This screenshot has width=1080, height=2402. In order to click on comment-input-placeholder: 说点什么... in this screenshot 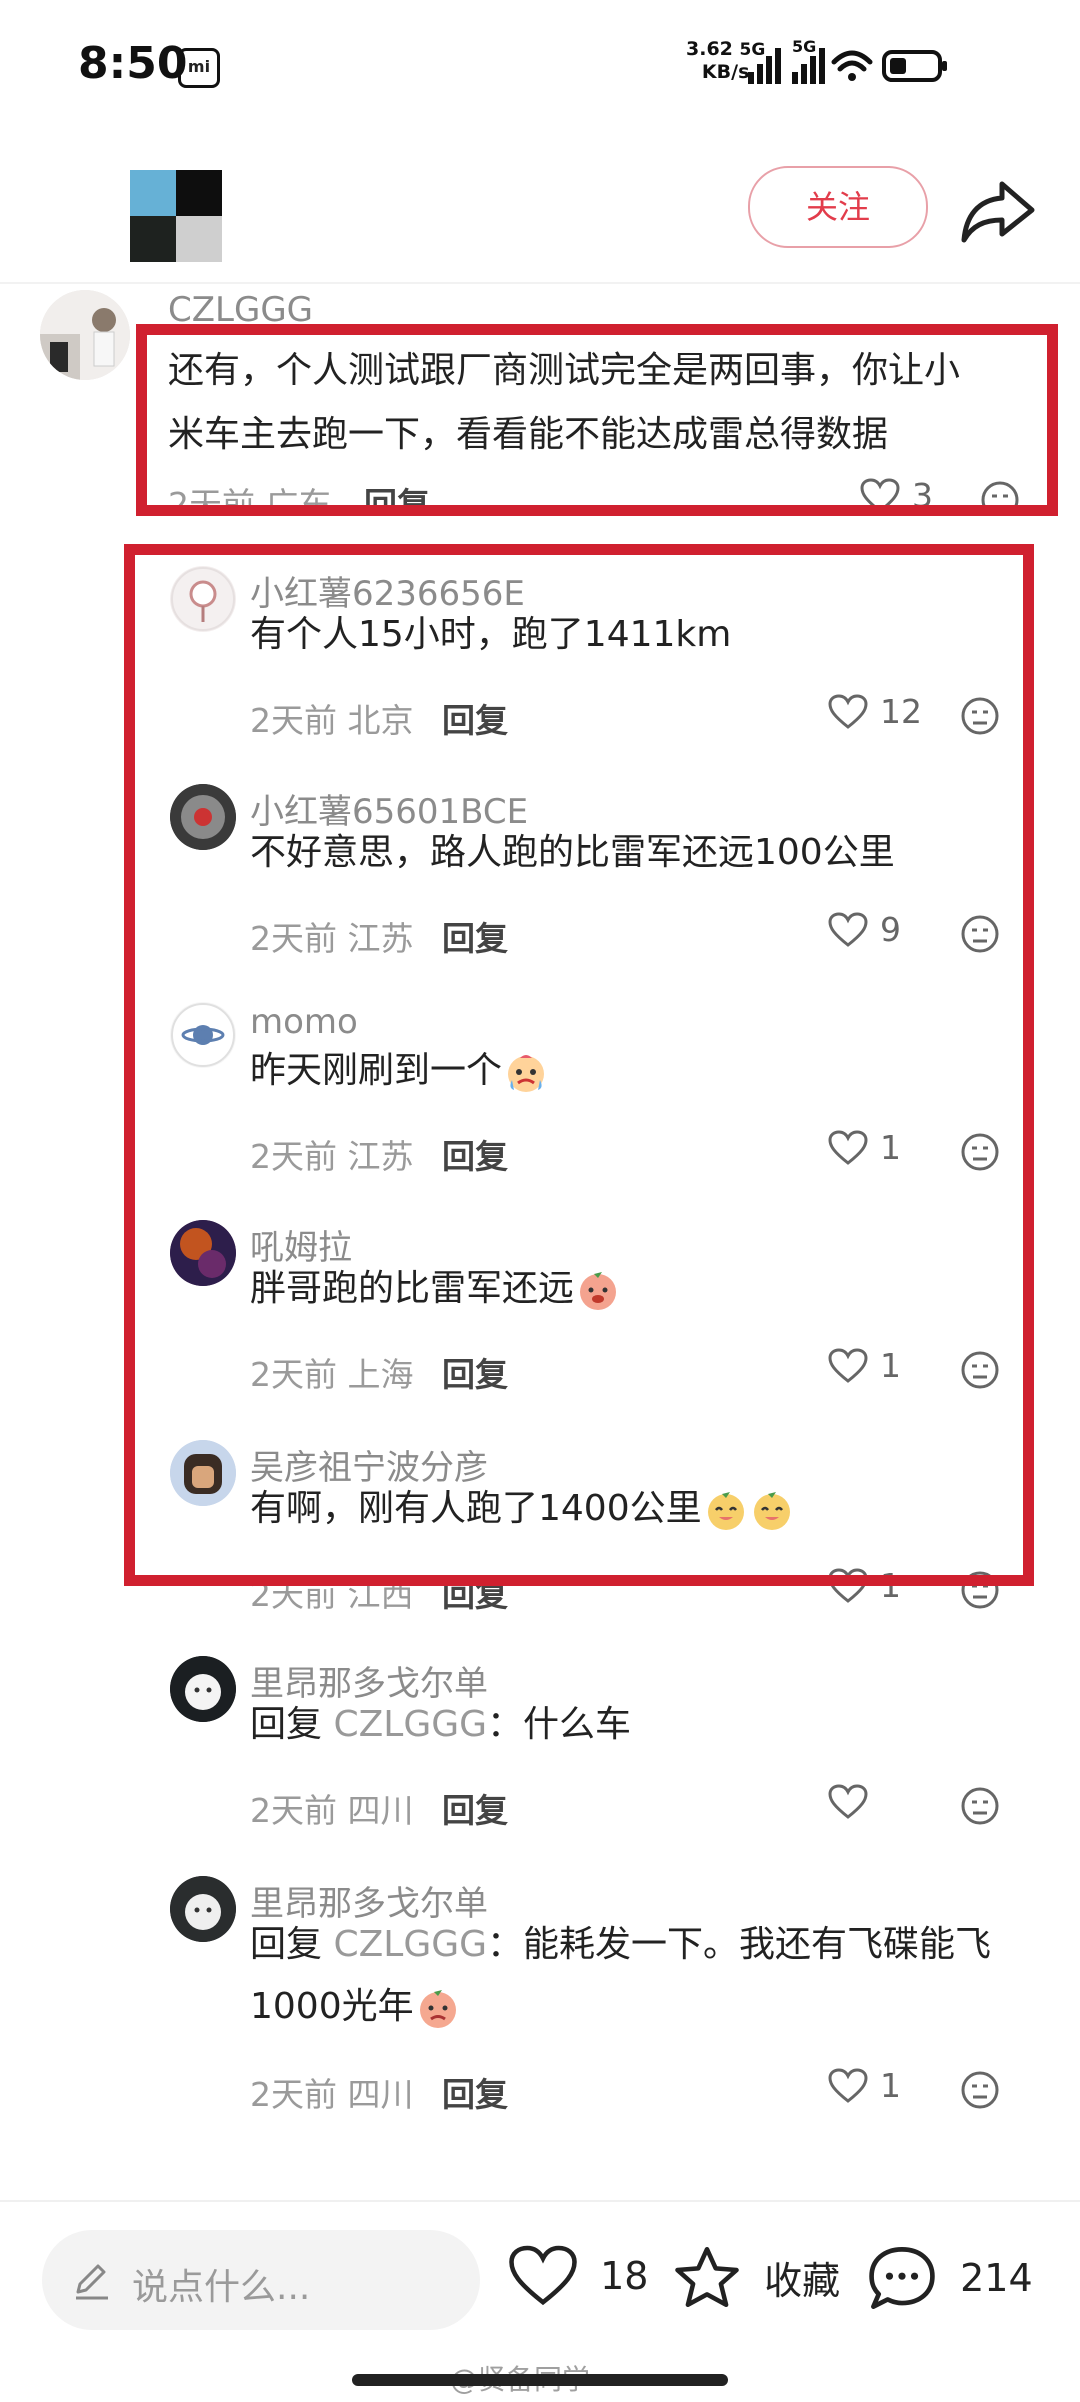, I will do `click(221, 2287)`.